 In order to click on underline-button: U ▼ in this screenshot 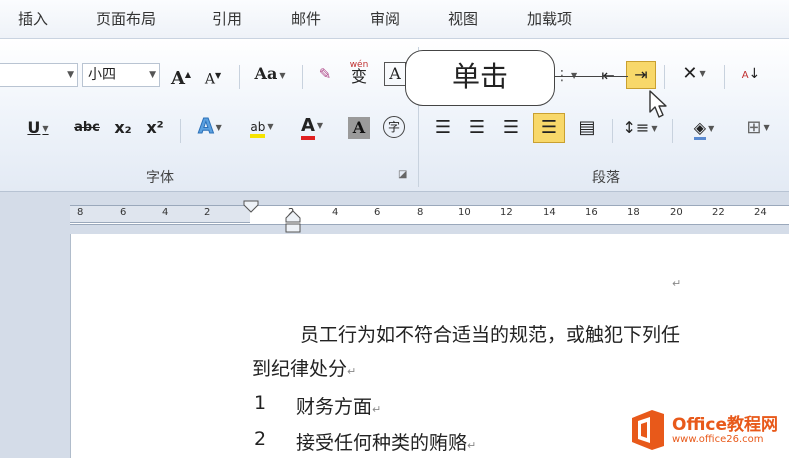, I will do `click(38, 128)`.